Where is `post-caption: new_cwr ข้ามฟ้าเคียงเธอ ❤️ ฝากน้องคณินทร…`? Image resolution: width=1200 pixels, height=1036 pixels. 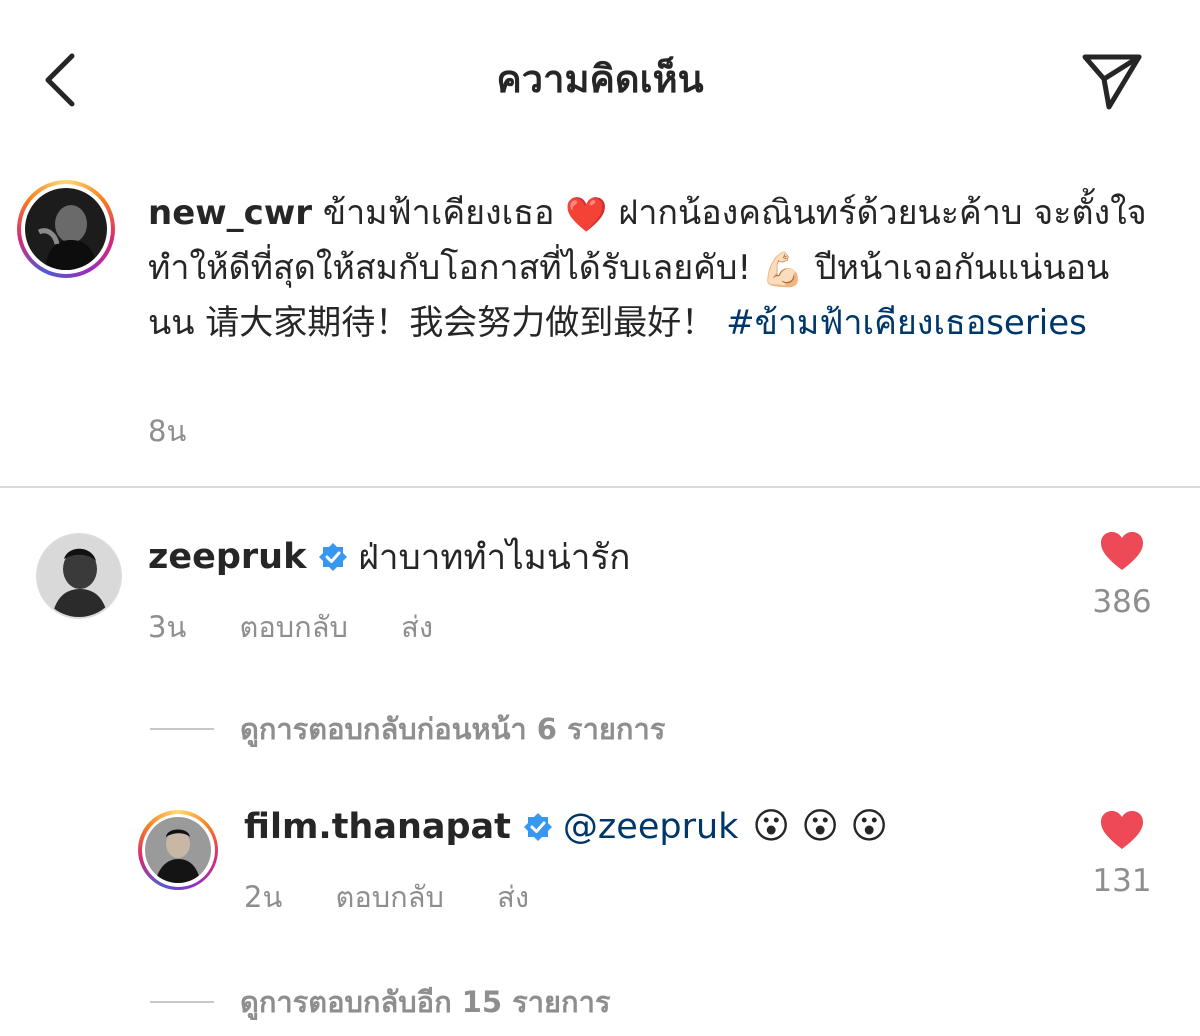
post-caption: new_cwr ข้ามฟ้าเคียงเธอ ❤️ ฝากน้องคณินทร… is located at coordinates (648, 268).